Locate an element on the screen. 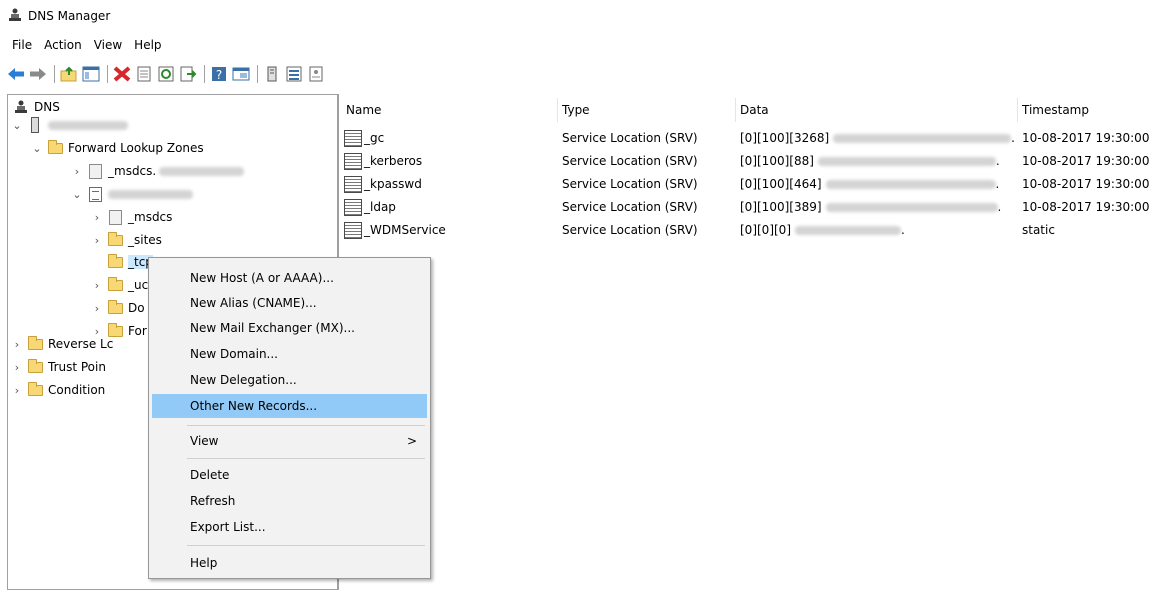 The width and height of the screenshot is (1161, 590). menu-item-help: Help is located at coordinates (289, 563).